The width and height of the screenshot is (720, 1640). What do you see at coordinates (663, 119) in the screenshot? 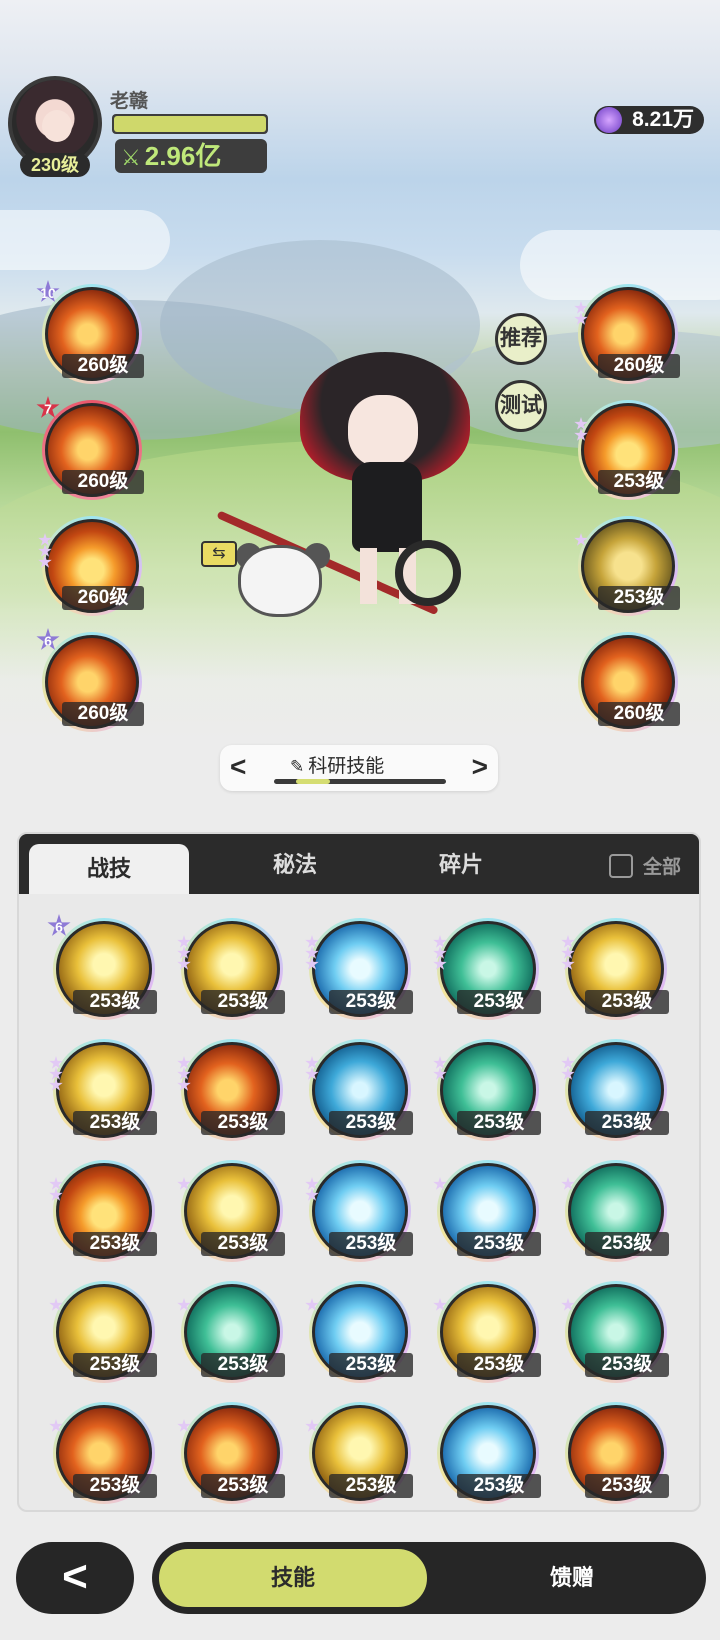
I see `currency-value: 8.21万` at bounding box center [663, 119].